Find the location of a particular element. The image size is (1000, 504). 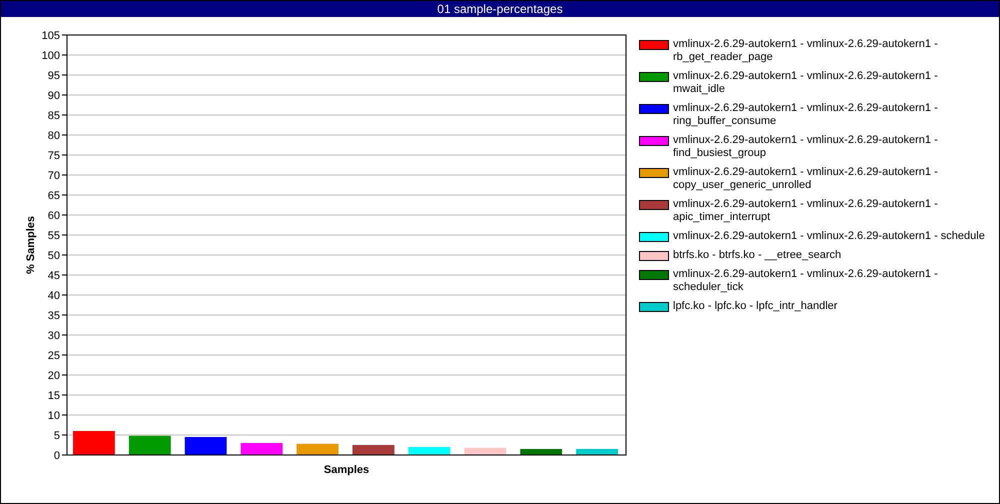

y-tick-label: 95 is located at coordinates (54, 76).